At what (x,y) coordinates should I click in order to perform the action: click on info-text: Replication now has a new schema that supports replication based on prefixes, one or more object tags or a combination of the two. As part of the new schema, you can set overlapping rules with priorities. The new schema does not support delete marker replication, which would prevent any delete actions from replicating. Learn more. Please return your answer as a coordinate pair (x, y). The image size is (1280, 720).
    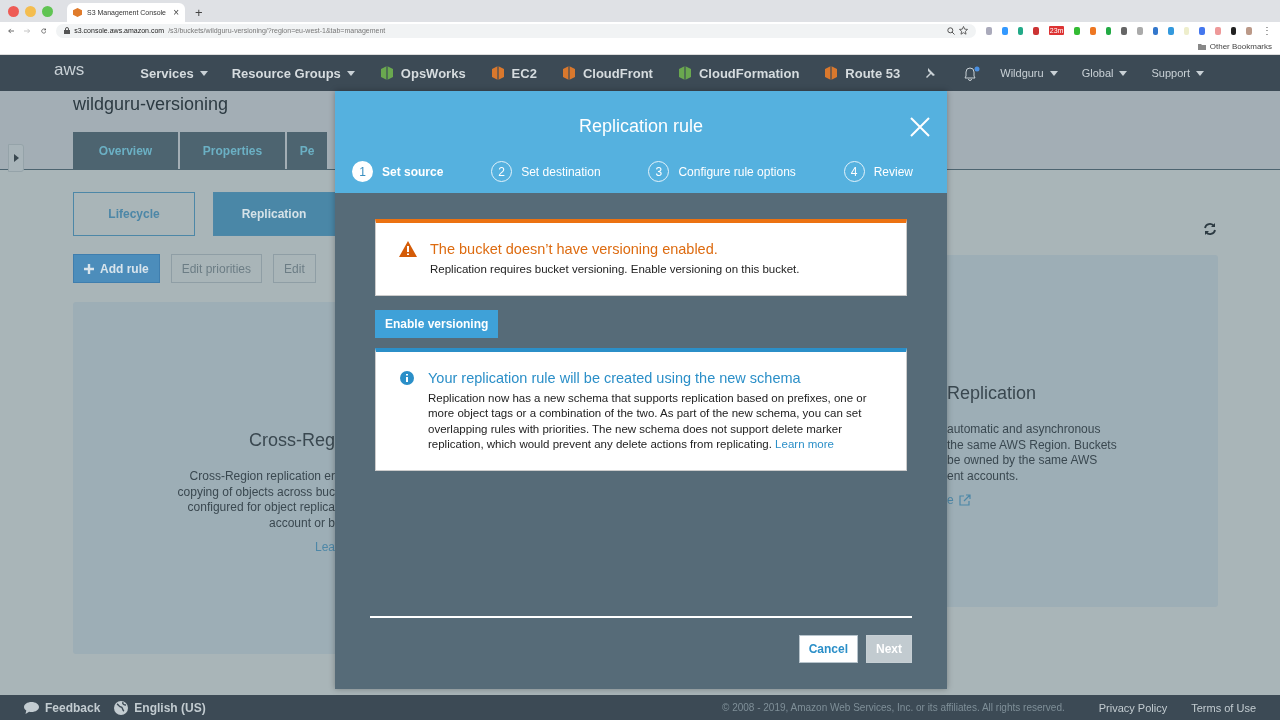
    Looking at the image, I should click on (648, 421).